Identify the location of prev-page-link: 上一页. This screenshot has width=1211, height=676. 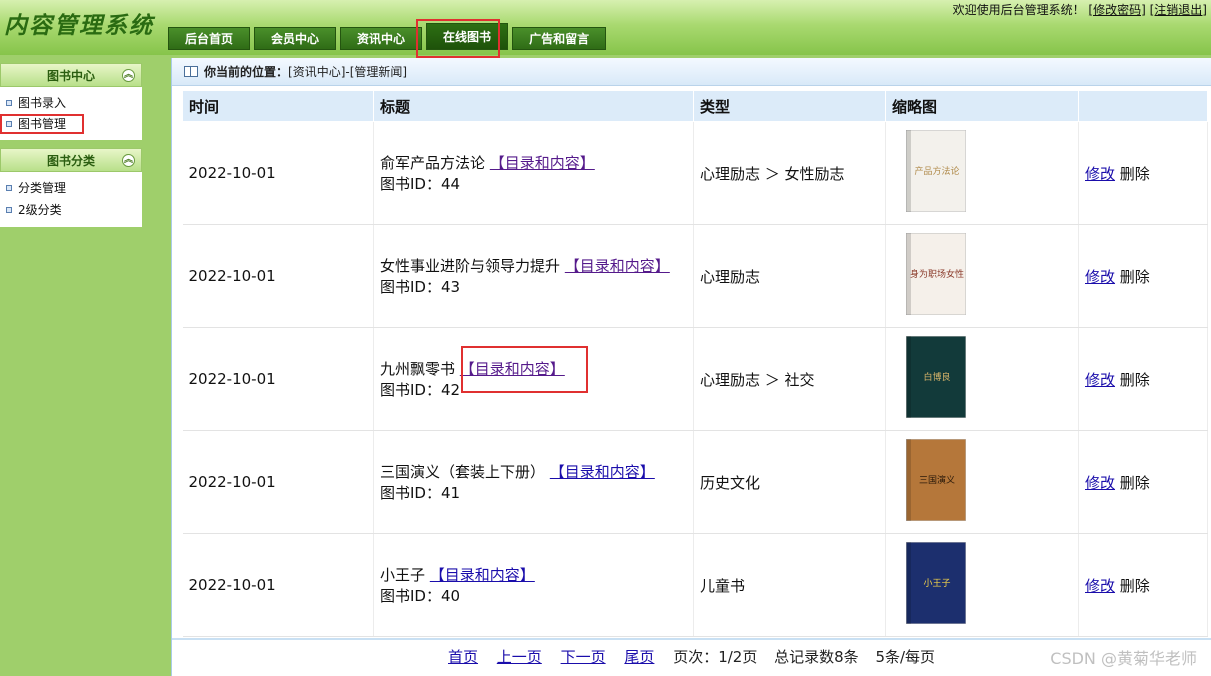
(519, 657).